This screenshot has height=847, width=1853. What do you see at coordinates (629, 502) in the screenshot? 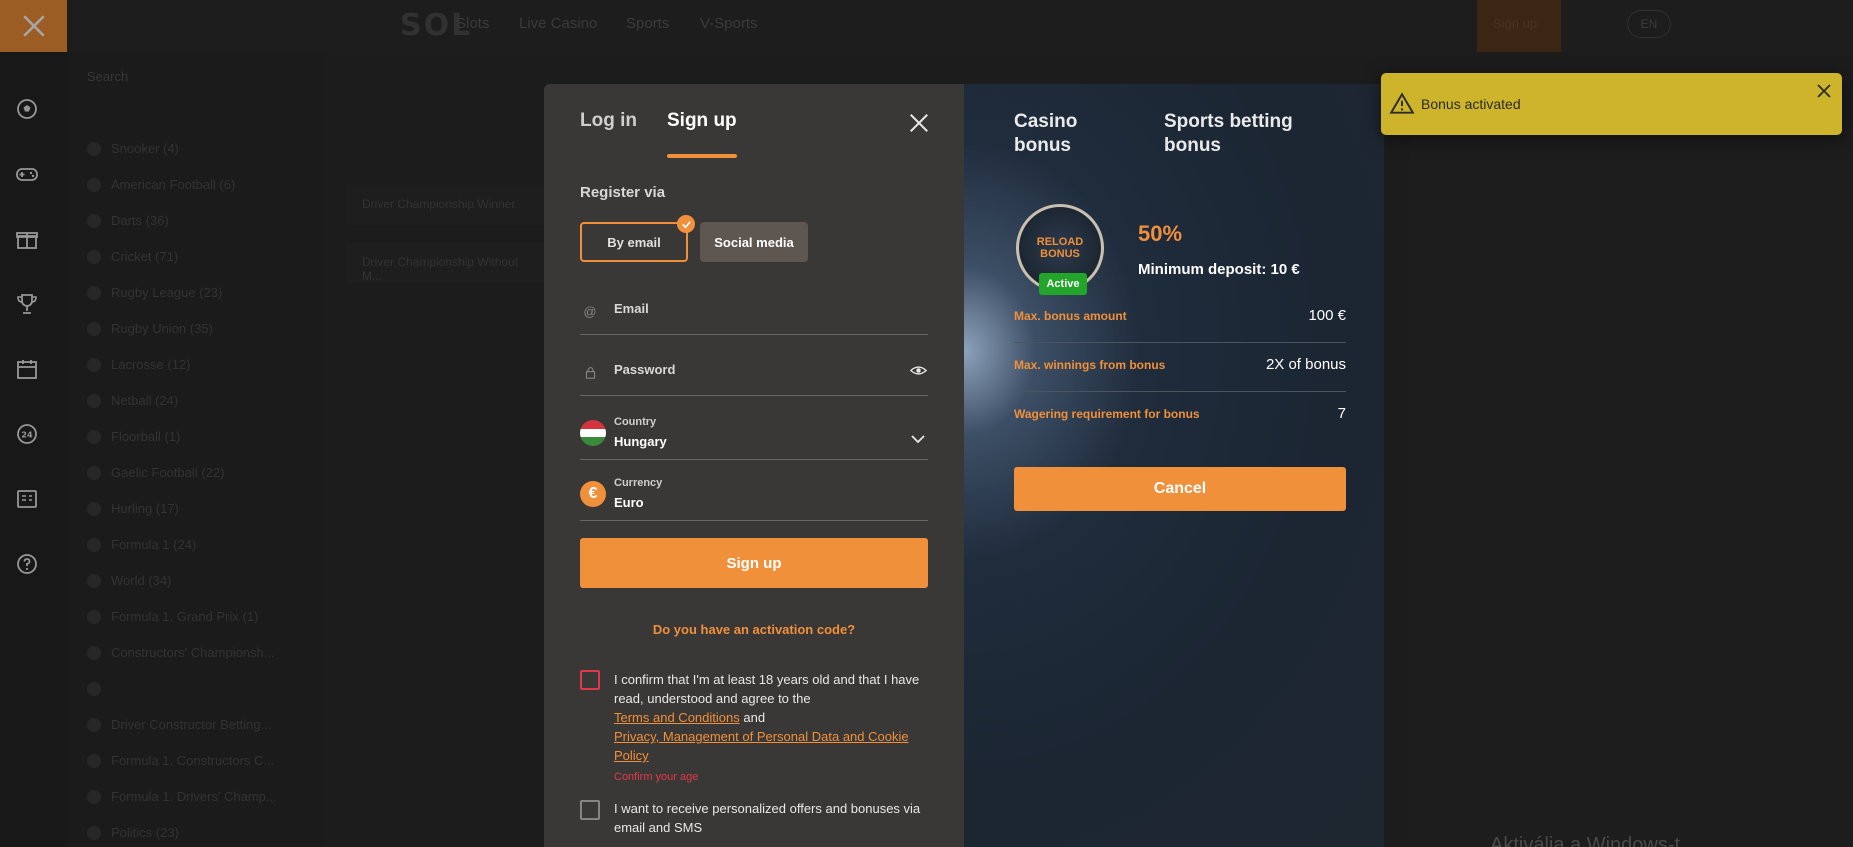
I see `currency-value: Euro` at bounding box center [629, 502].